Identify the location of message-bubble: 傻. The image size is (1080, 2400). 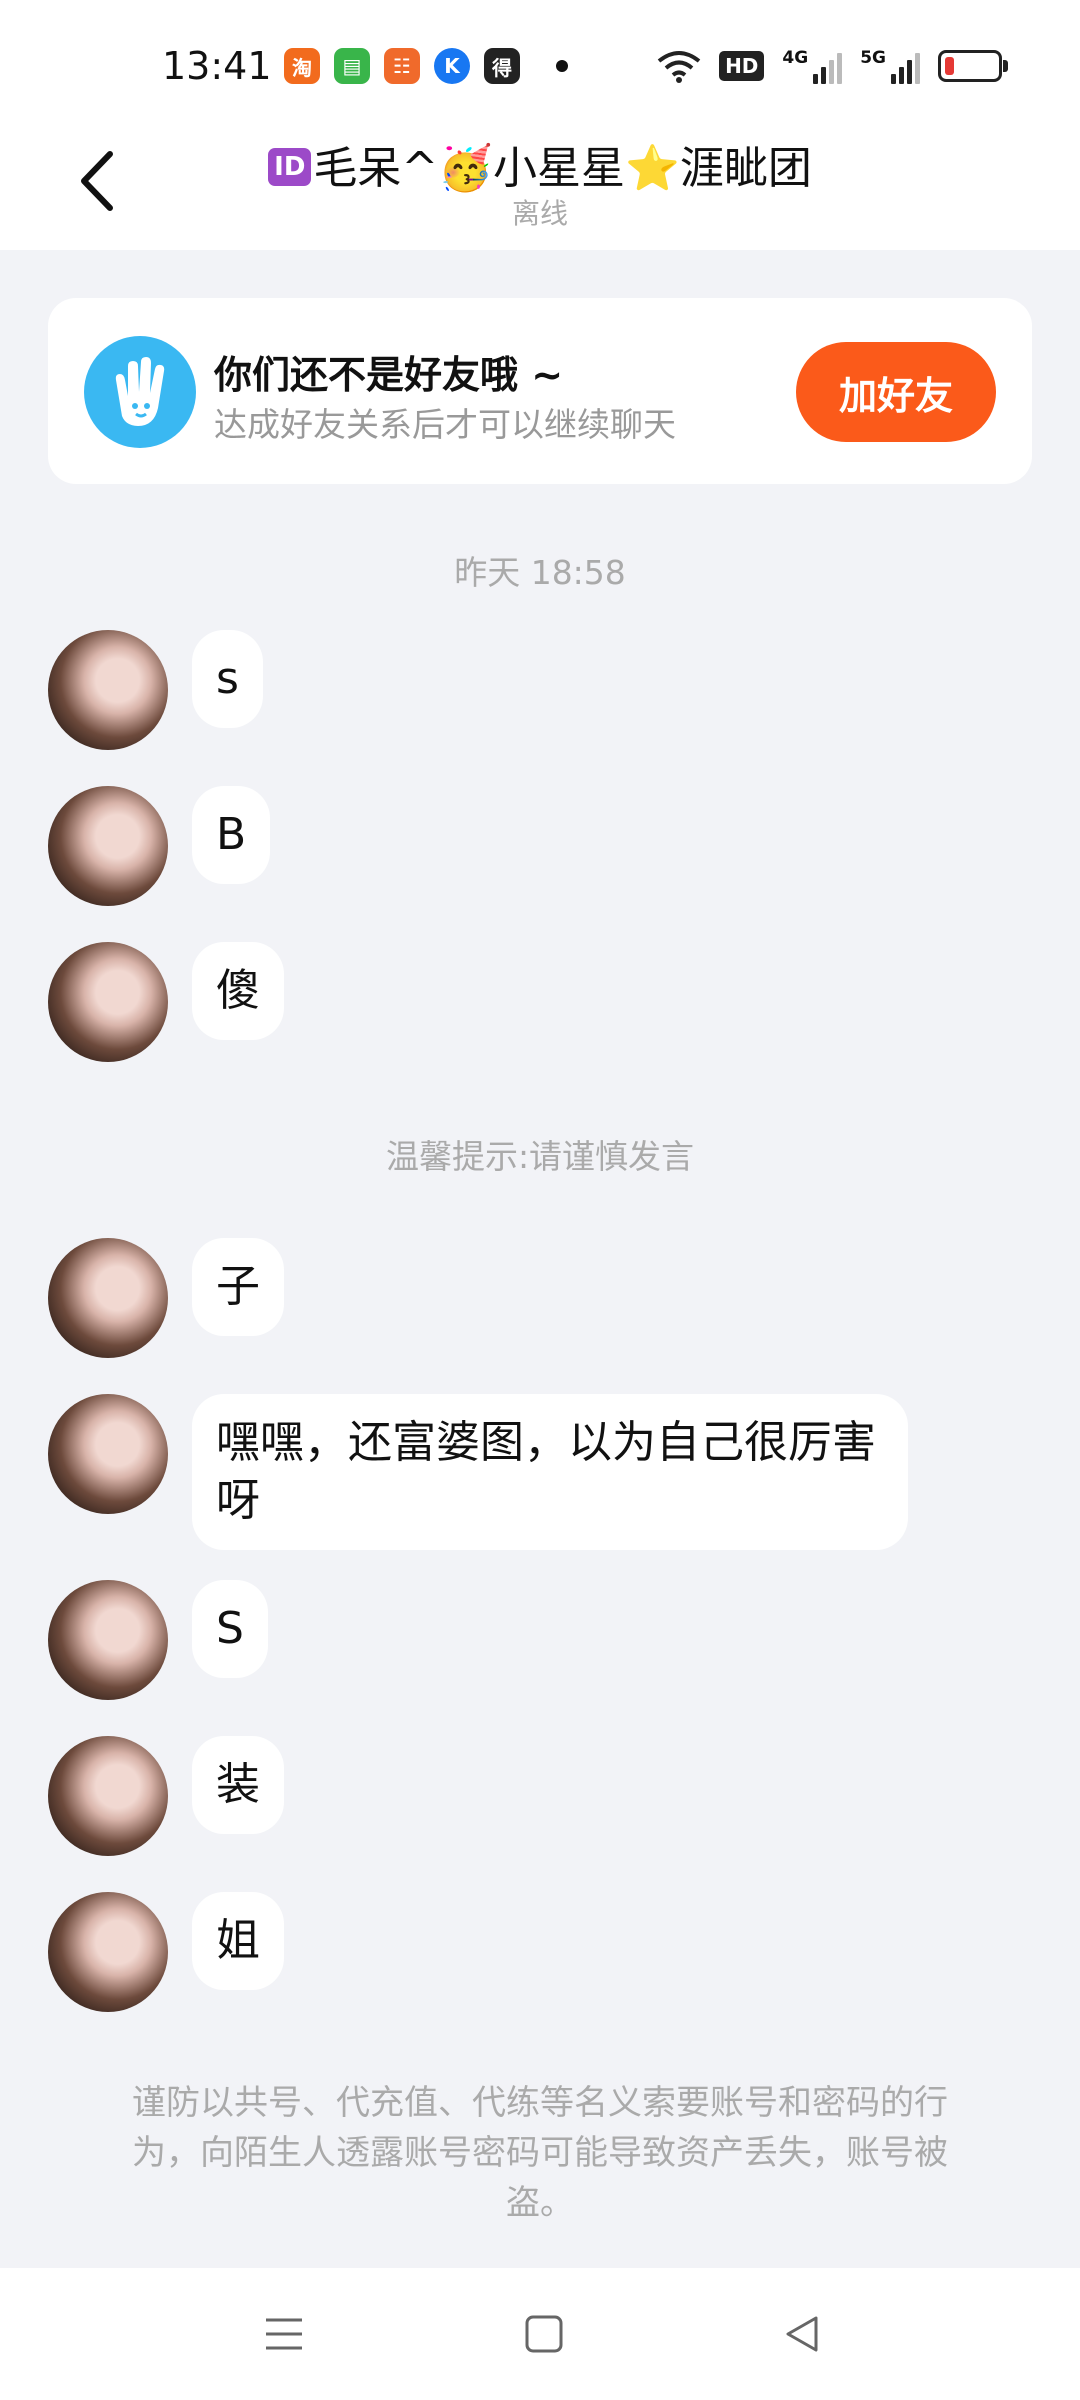
(238, 991).